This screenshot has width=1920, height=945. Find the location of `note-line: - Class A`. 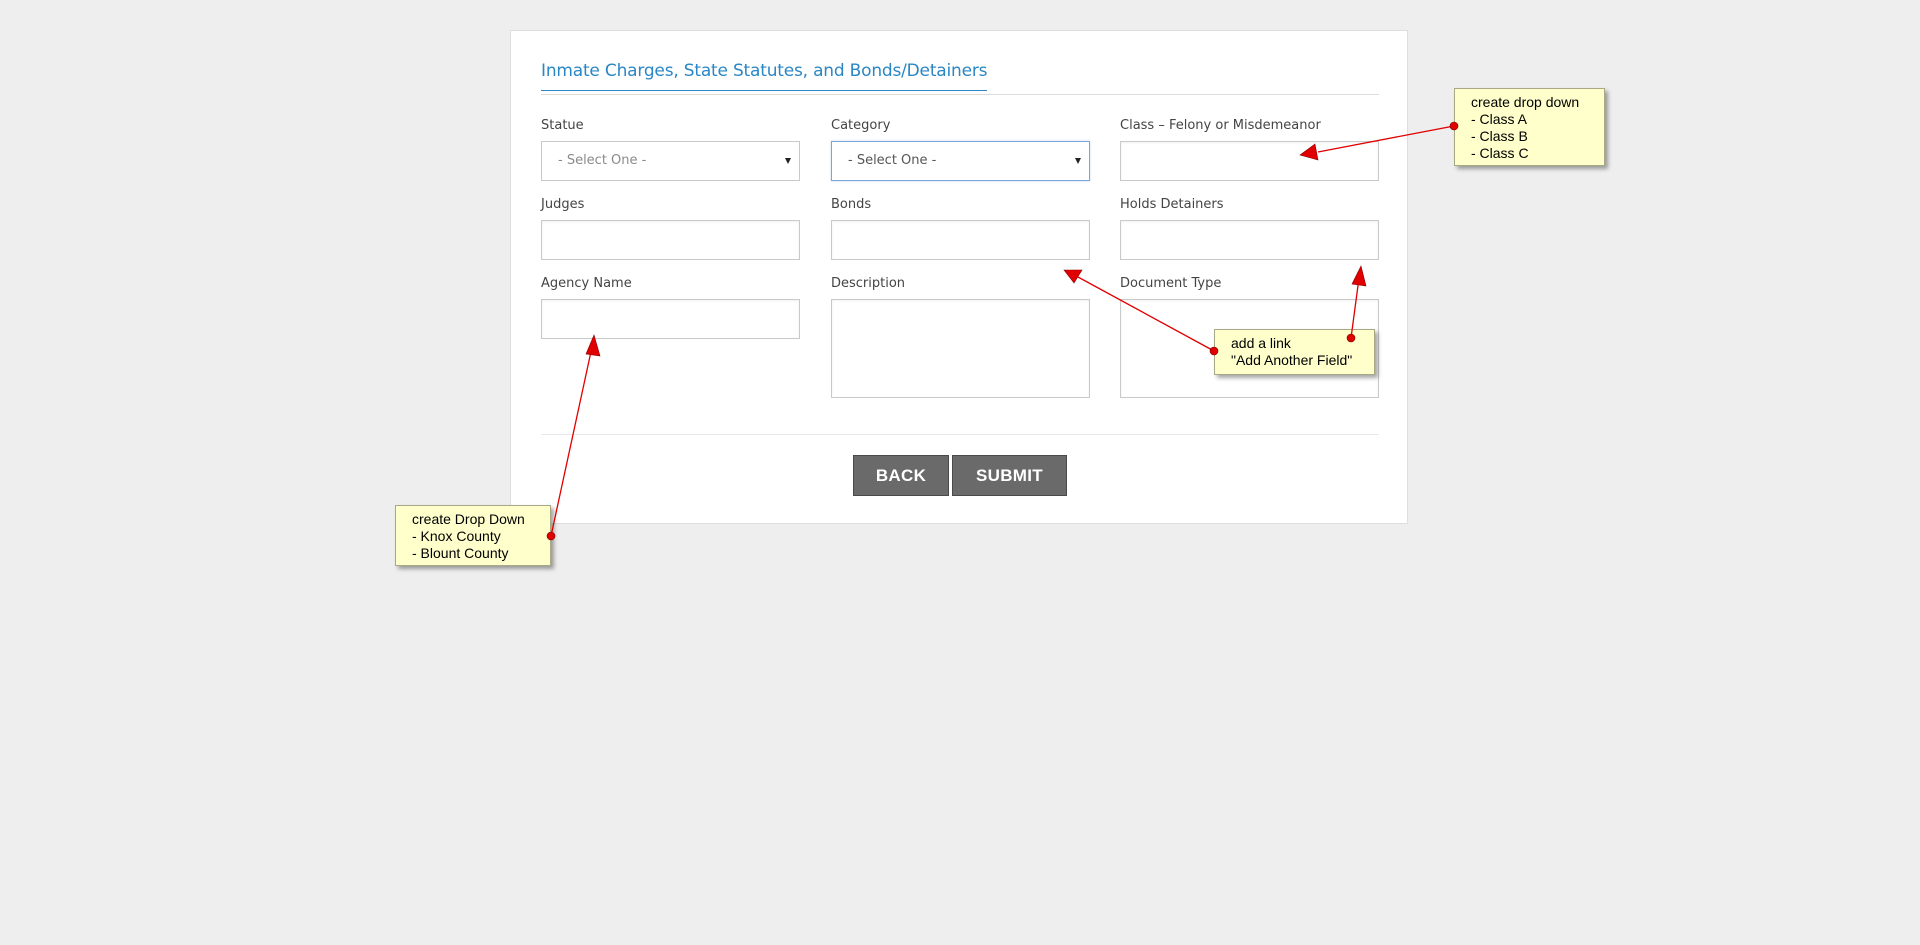

note-line: - Class A is located at coordinates (1499, 119).